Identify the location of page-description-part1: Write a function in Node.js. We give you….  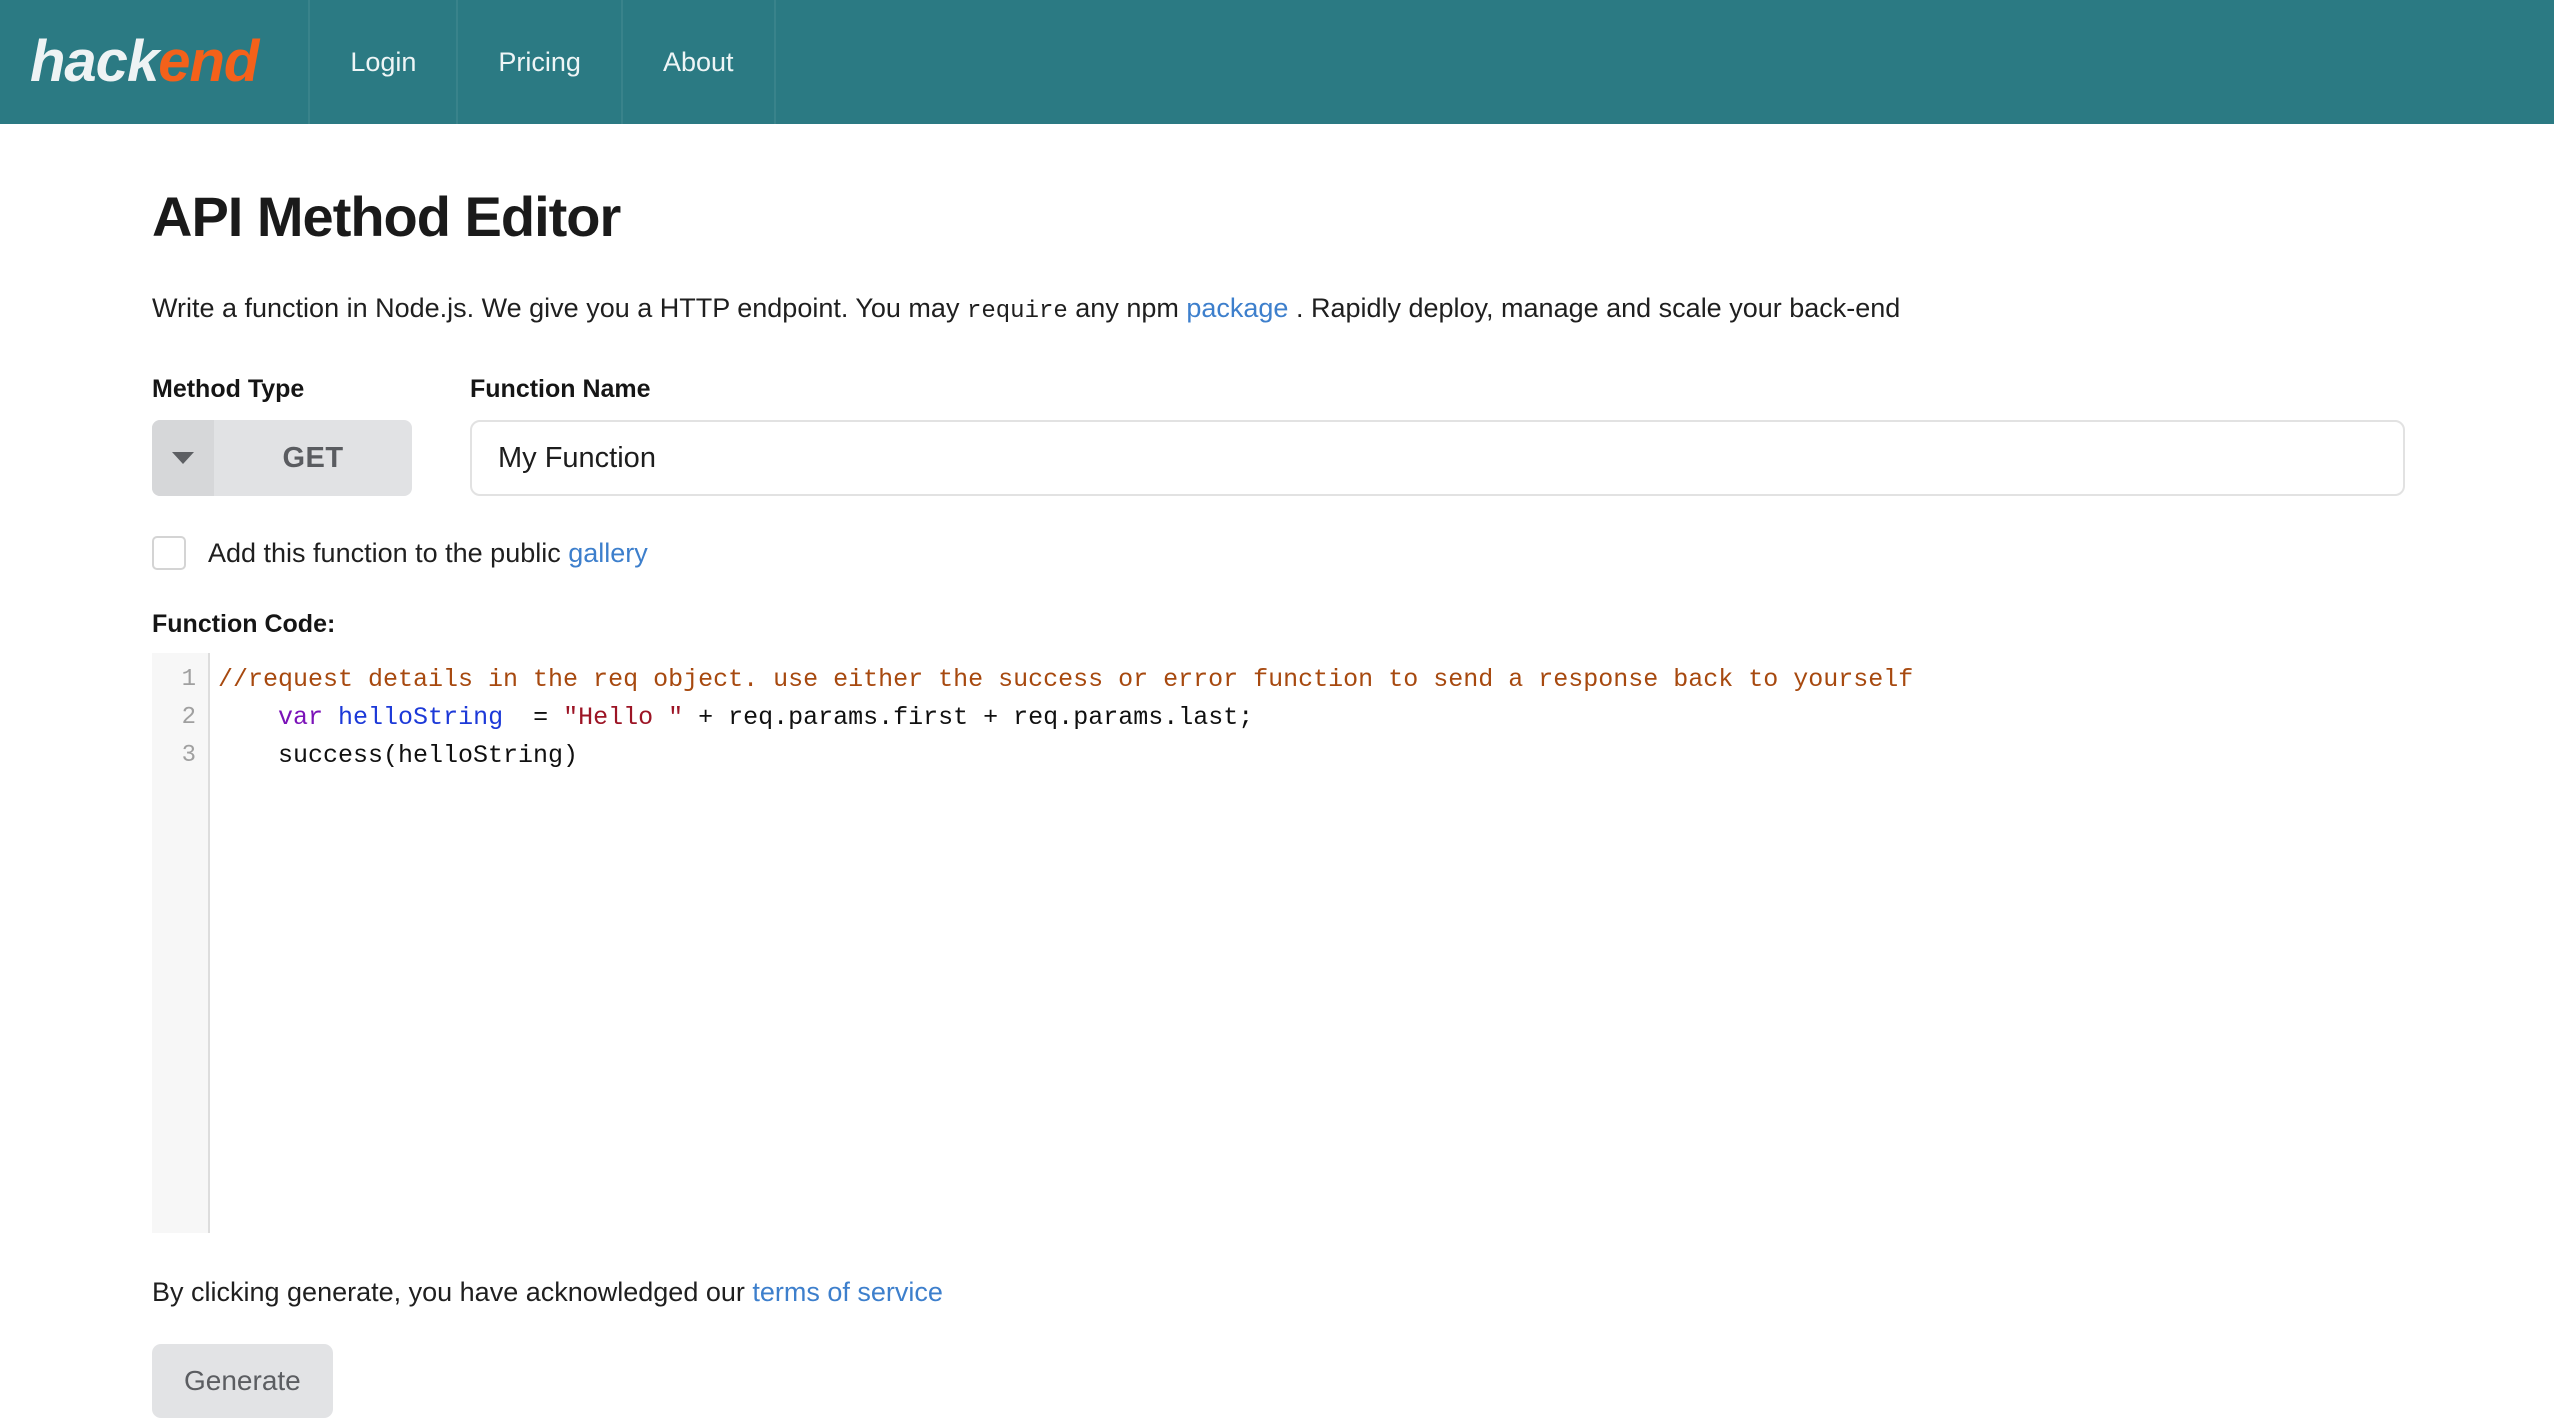
(559, 308).